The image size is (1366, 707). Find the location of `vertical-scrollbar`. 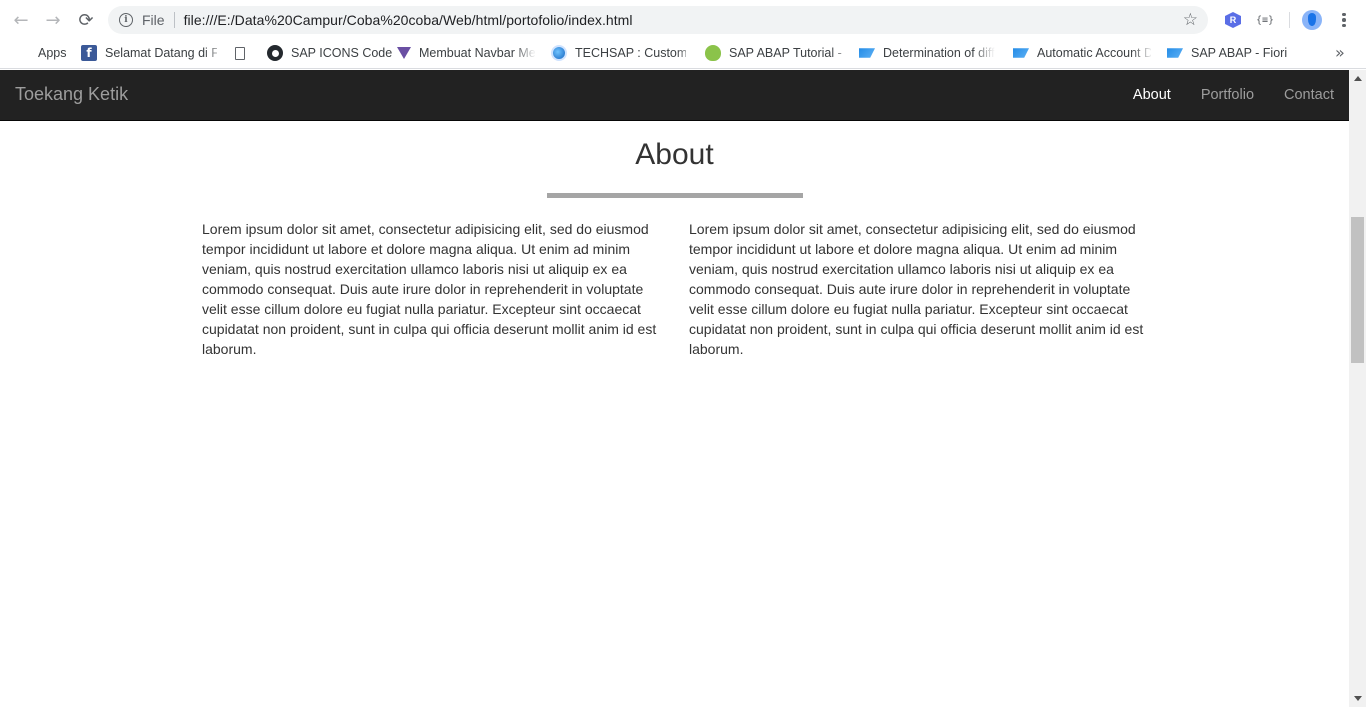

vertical-scrollbar is located at coordinates (1357, 388).